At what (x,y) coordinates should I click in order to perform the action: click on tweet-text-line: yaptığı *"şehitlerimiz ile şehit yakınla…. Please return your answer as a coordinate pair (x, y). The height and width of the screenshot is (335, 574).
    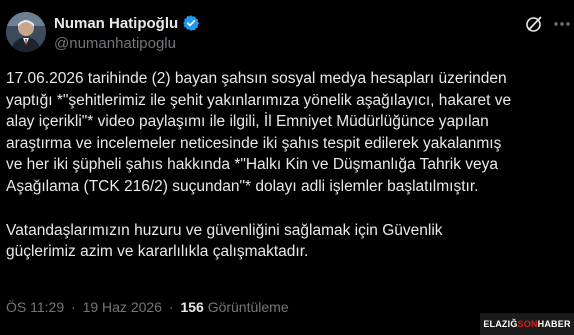
    Looking at the image, I should click on (259, 100).